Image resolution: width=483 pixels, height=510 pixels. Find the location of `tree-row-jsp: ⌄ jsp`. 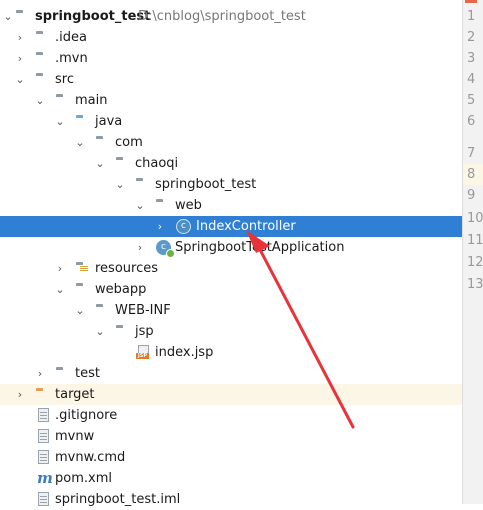

tree-row-jsp: ⌄ jsp is located at coordinates (231, 331).